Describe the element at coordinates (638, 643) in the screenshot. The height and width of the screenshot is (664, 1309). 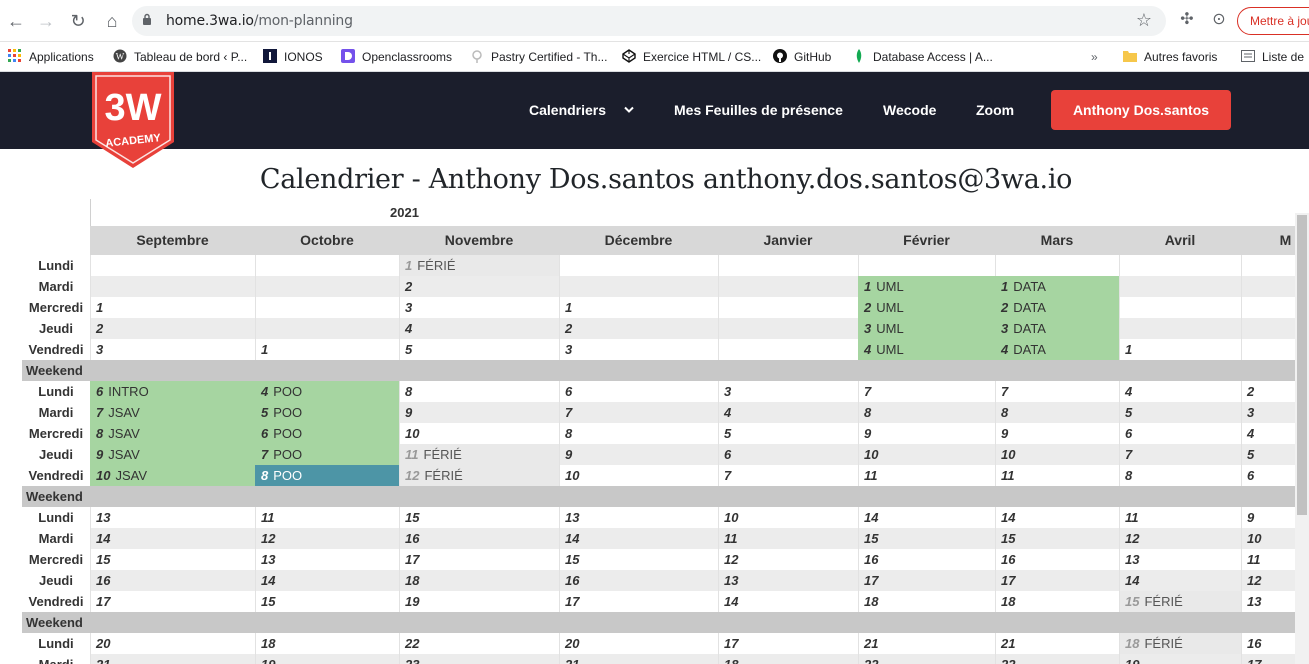
I see `calendar-day-cell: 20` at that location.